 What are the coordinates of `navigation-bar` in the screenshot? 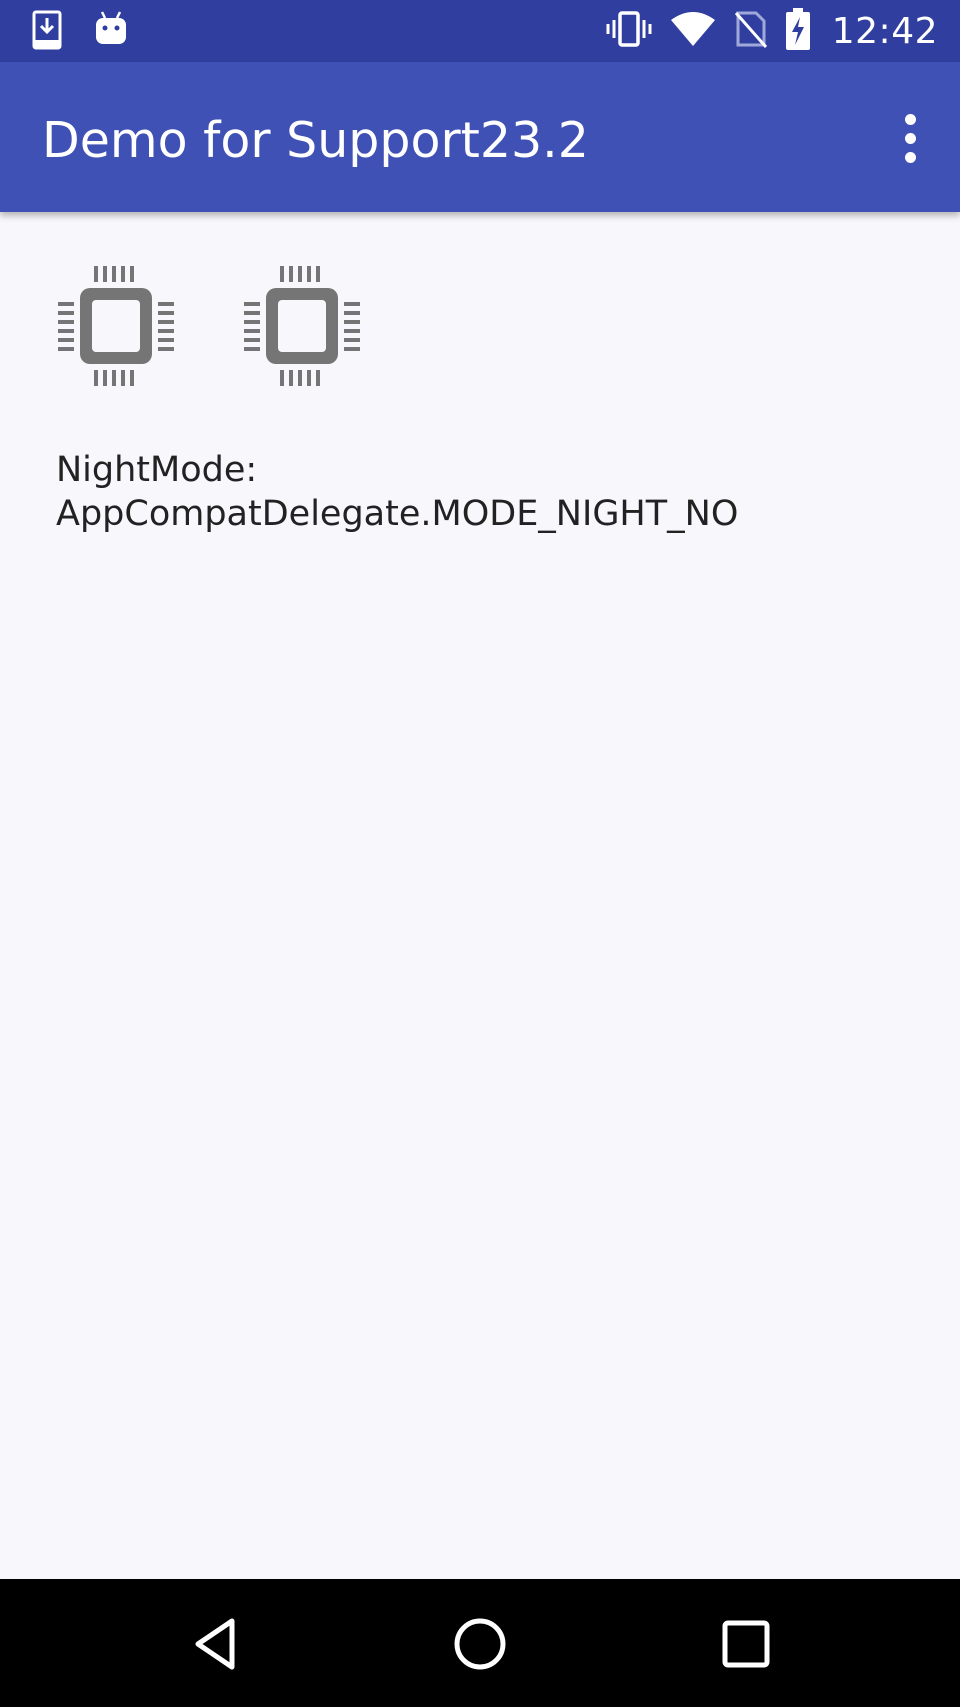 It's located at (480, 1643).